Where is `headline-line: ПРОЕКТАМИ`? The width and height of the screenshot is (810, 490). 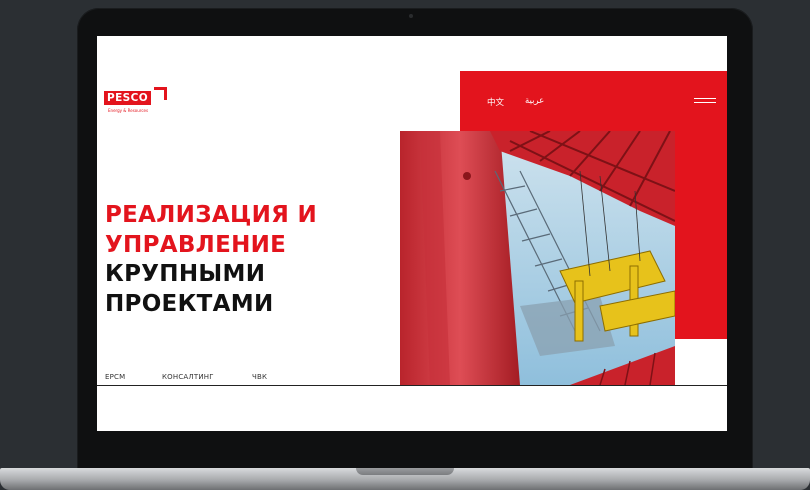
headline-line: ПРОЕКТАМИ is located at coordinates (189, 303).